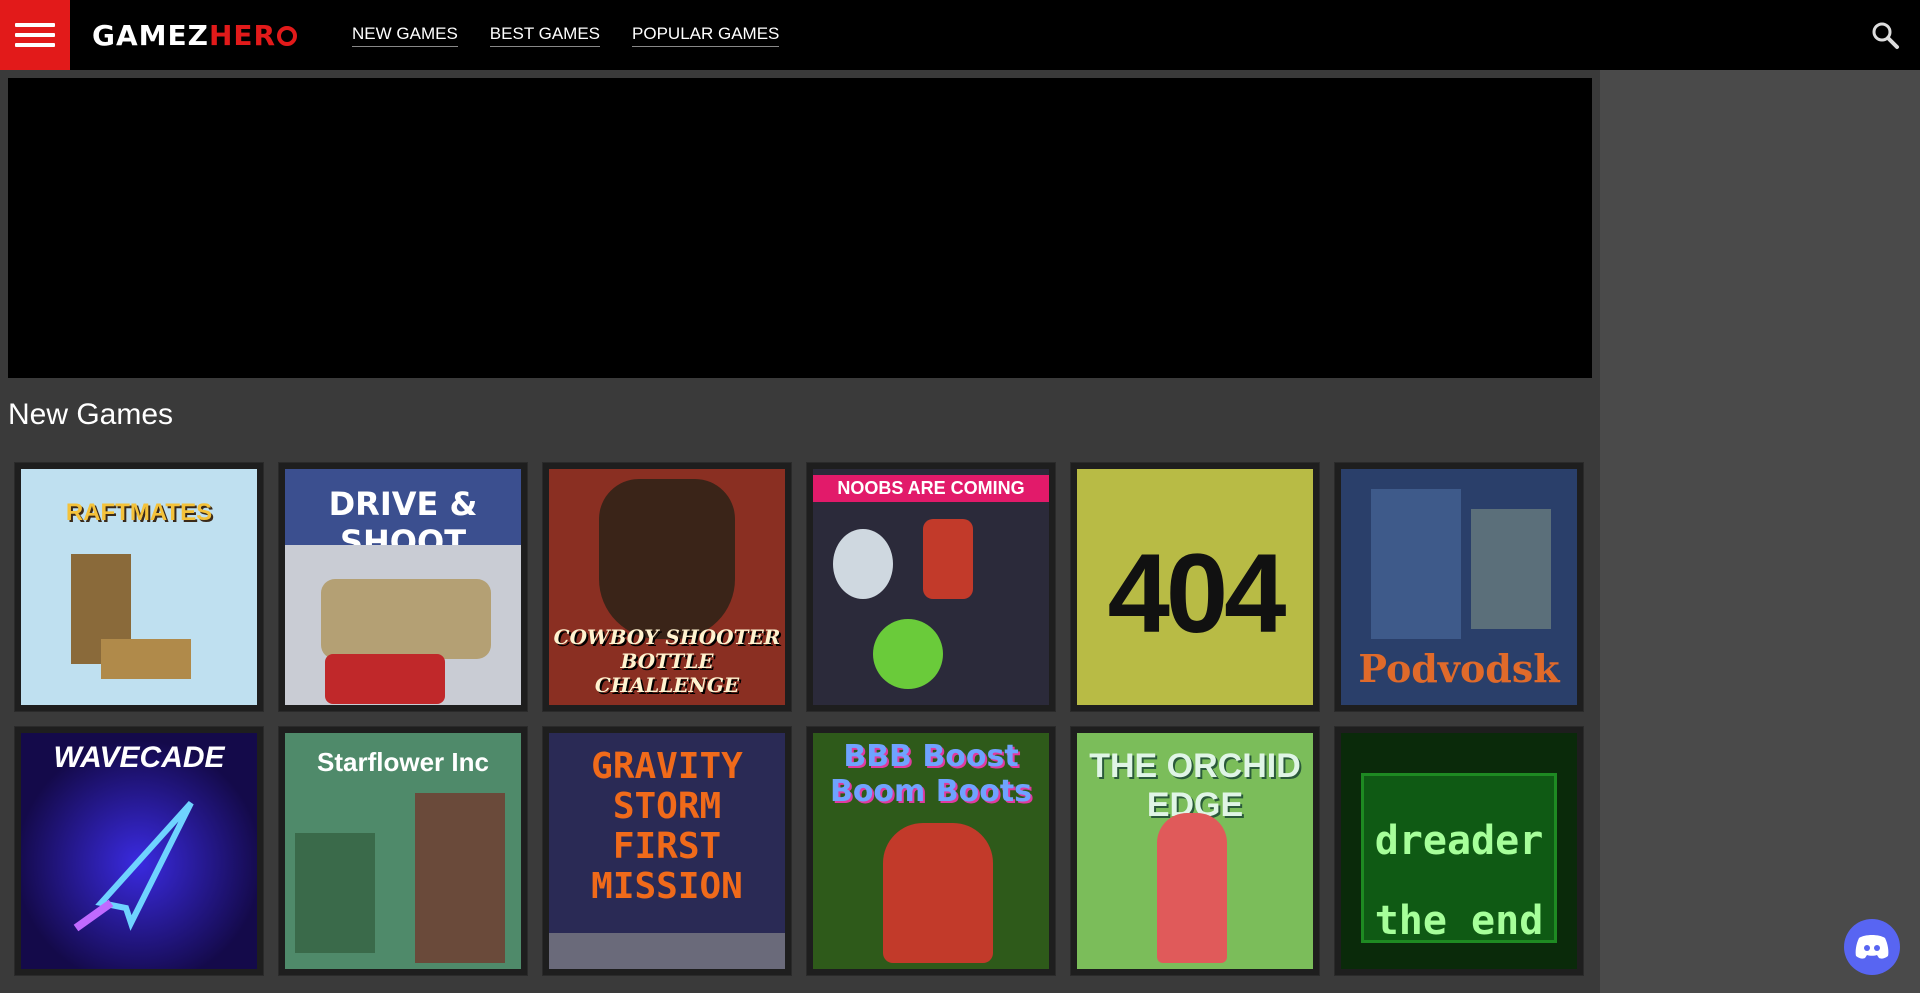  I want to click on game-card-cowboy-shooter: COWBOY SHOOTER BOTTLE CHALLENGE, so click(667, 587).